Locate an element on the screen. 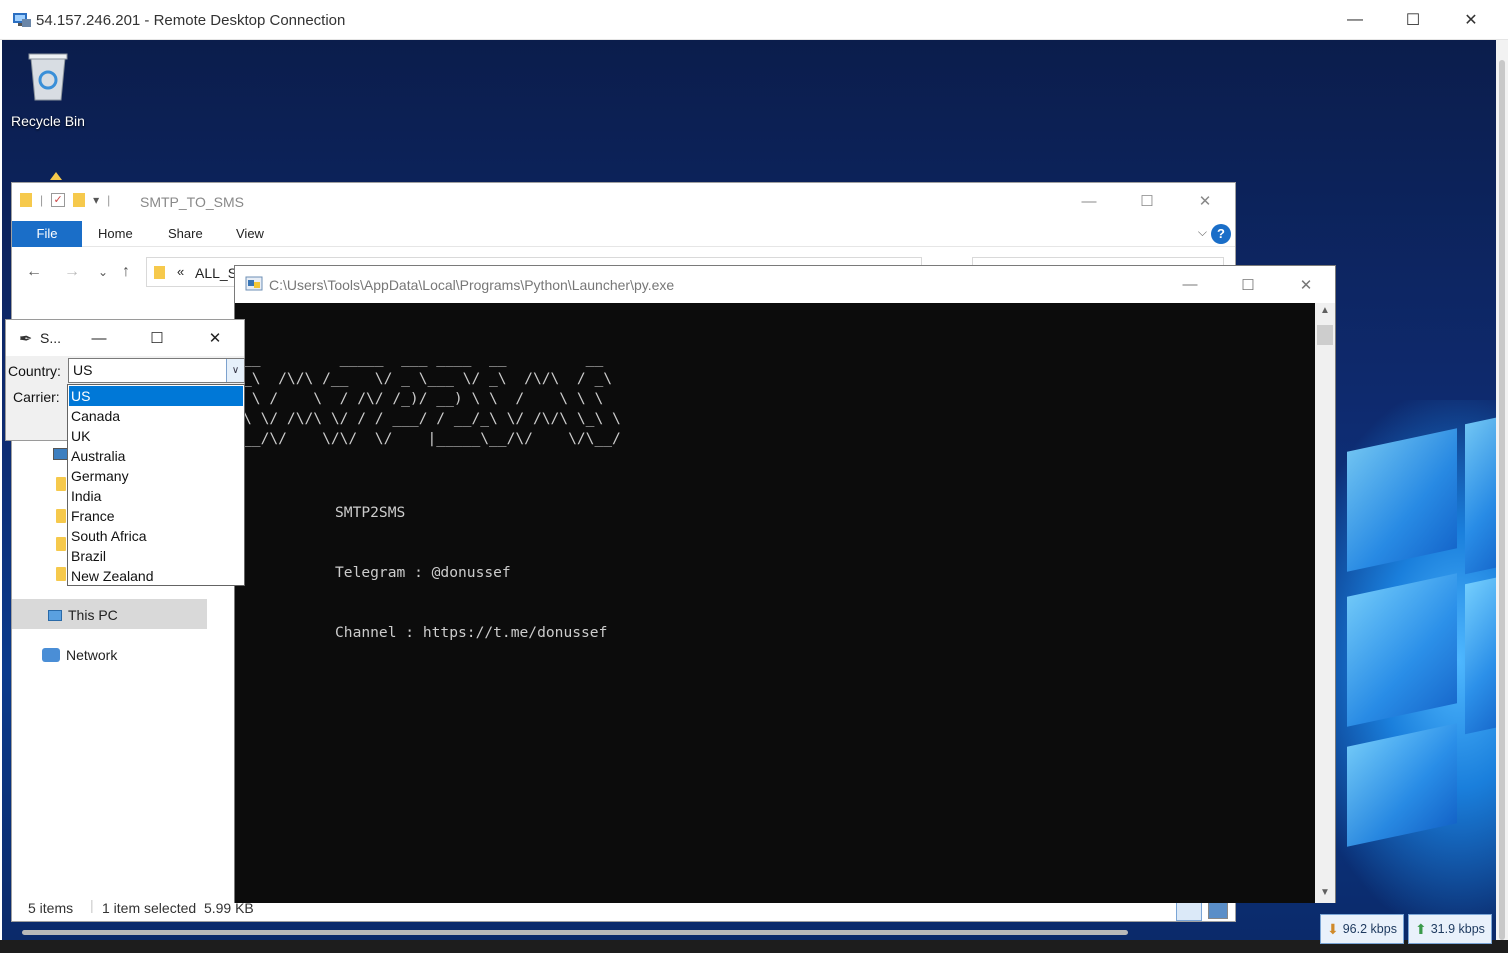  dropdown-option-uk: UK is located at coordinates (156, 436).